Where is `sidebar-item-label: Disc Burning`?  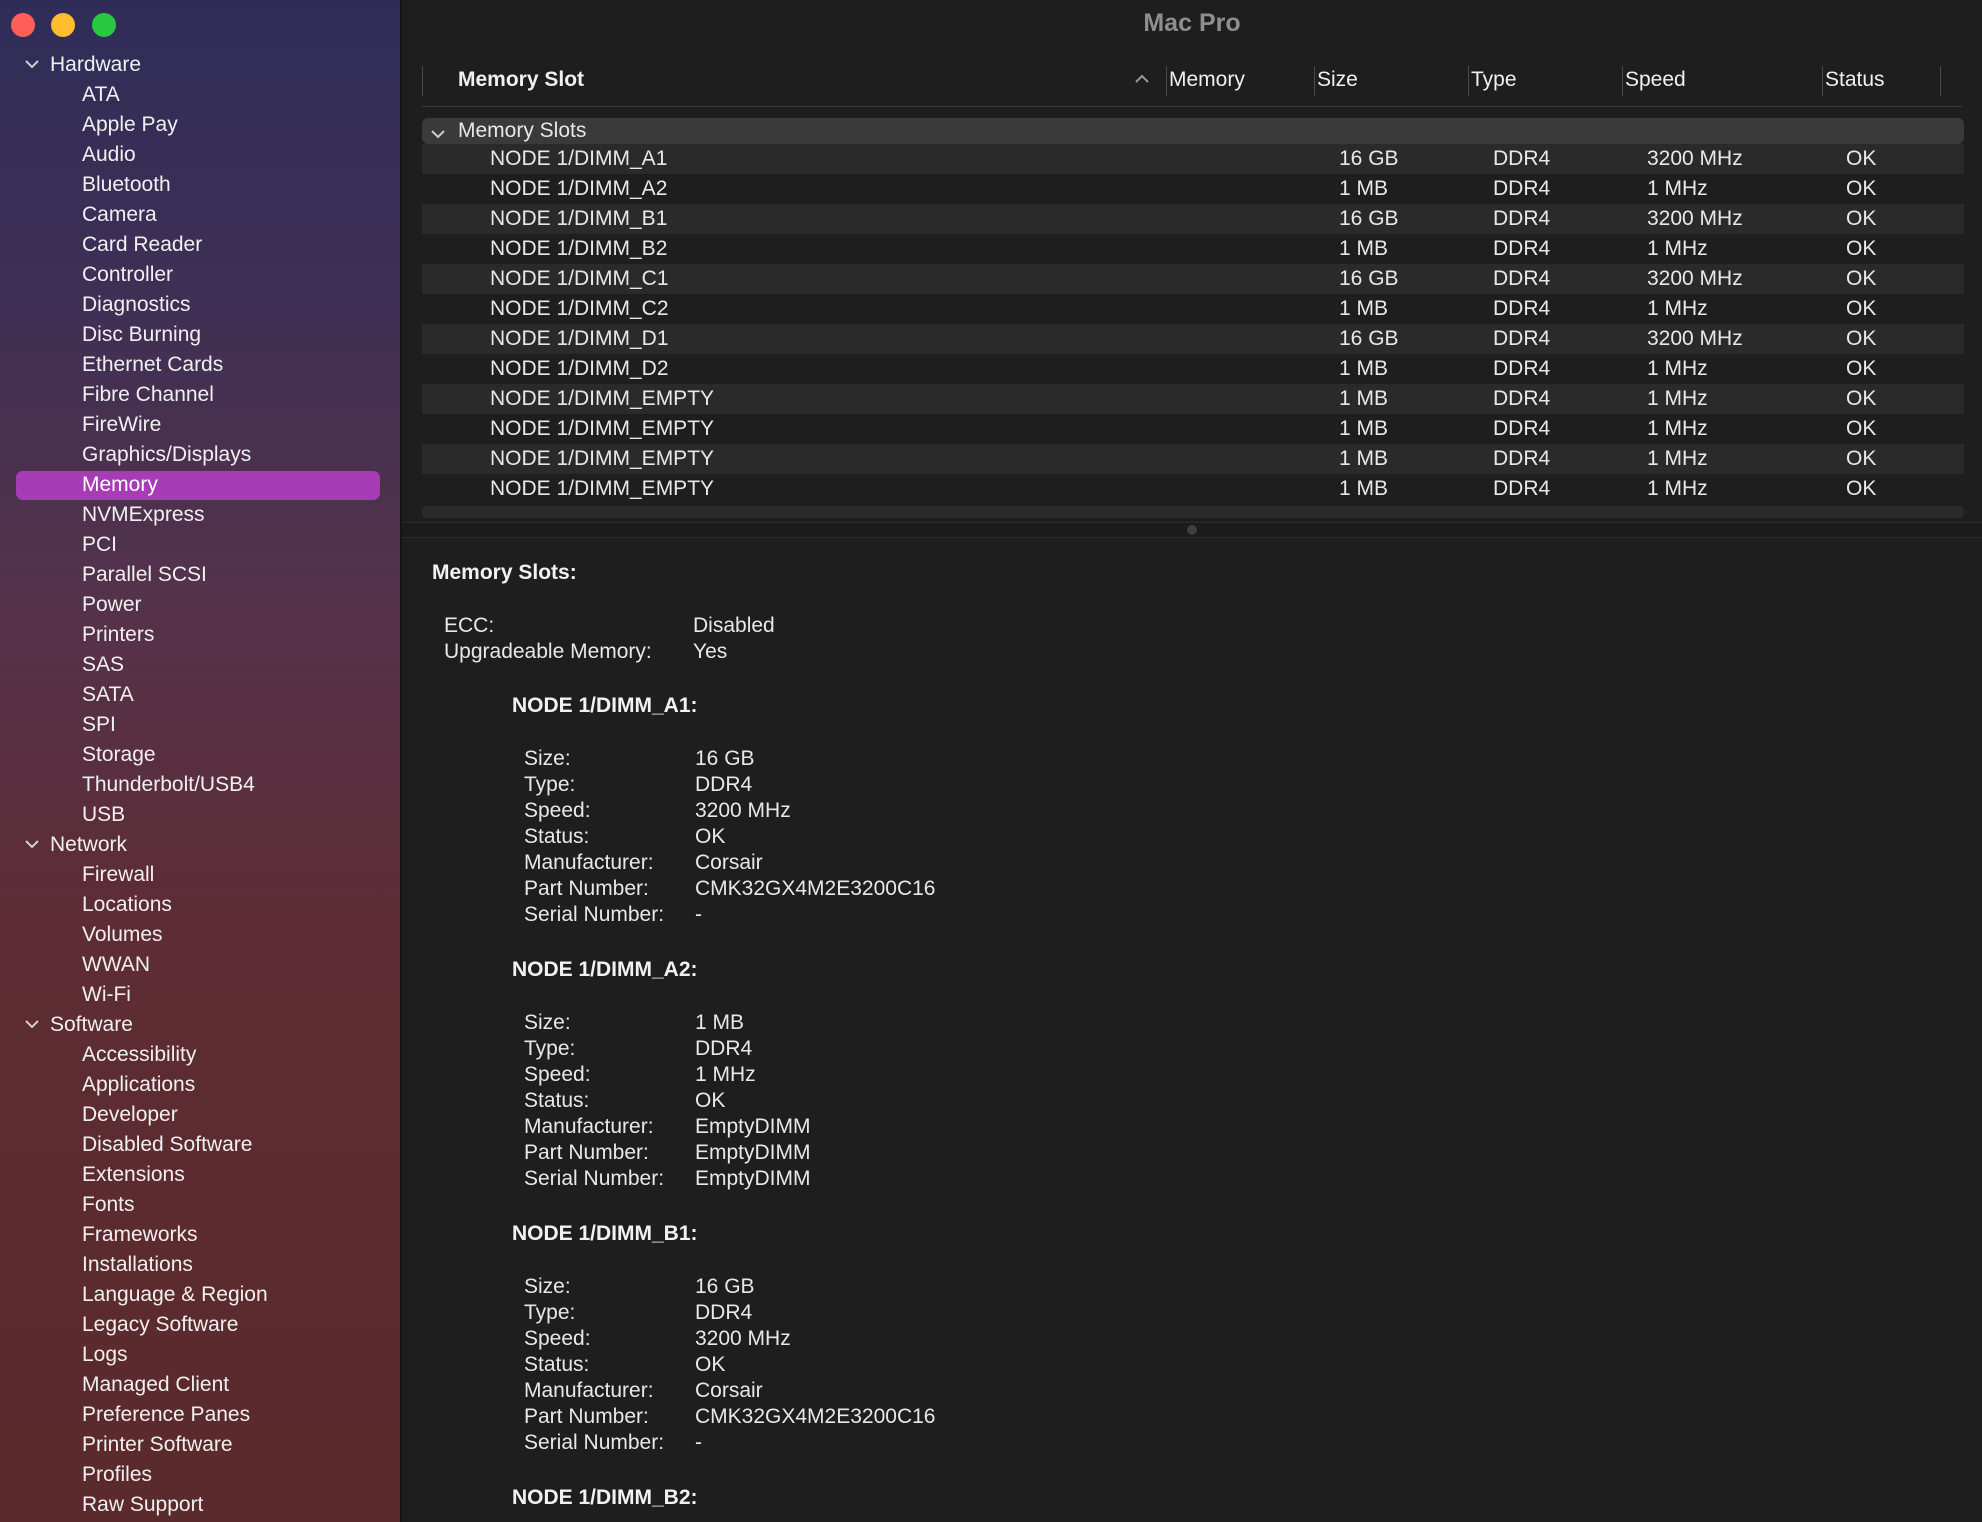 sidebar-item-label: Disc Burning is located at coordinates (142, 334).